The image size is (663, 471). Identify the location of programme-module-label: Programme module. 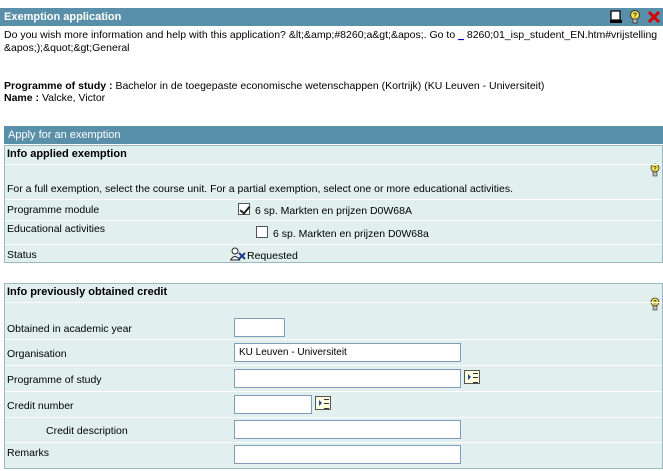
(53, 210).